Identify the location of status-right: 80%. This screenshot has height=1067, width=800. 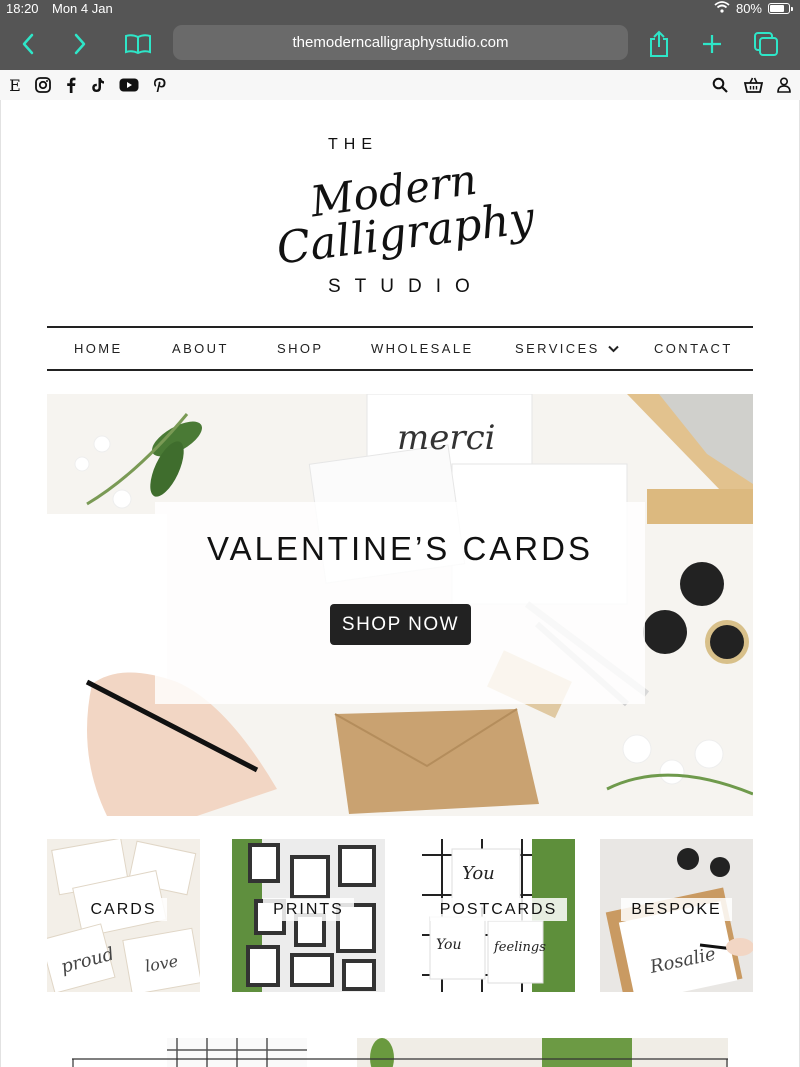
(753, 8).